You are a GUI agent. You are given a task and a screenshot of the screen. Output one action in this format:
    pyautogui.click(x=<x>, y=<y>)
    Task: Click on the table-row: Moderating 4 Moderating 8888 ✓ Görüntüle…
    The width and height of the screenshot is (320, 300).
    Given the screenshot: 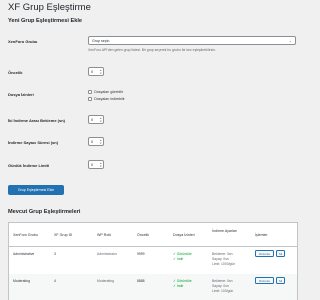 What is the action you would take?
    pyautogui.click(x=153, y=287)
    